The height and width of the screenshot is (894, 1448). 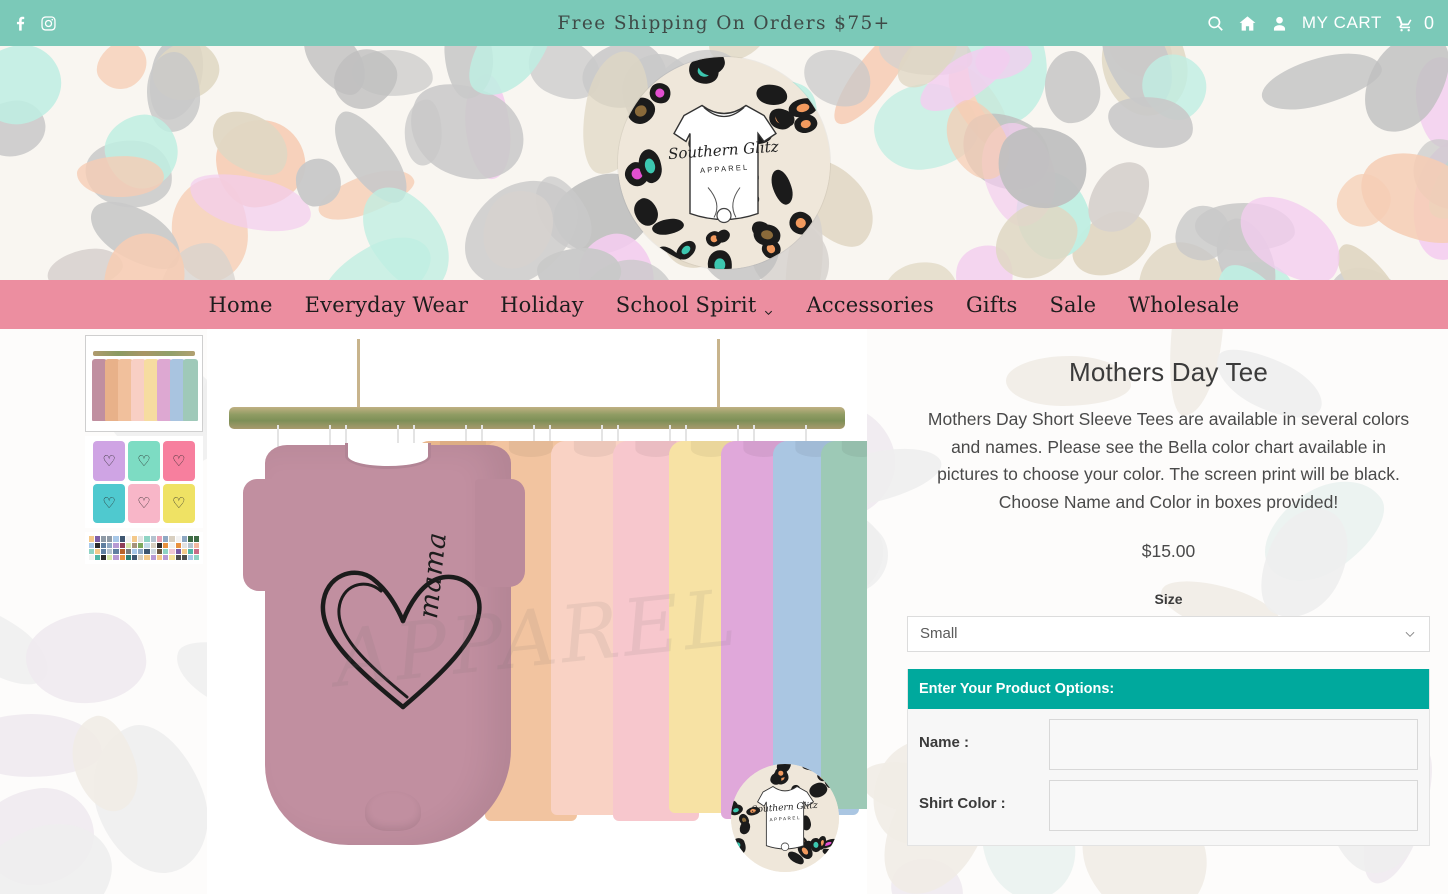 I want to click on shopping-cart-icon, so click(x=1404, y=23).